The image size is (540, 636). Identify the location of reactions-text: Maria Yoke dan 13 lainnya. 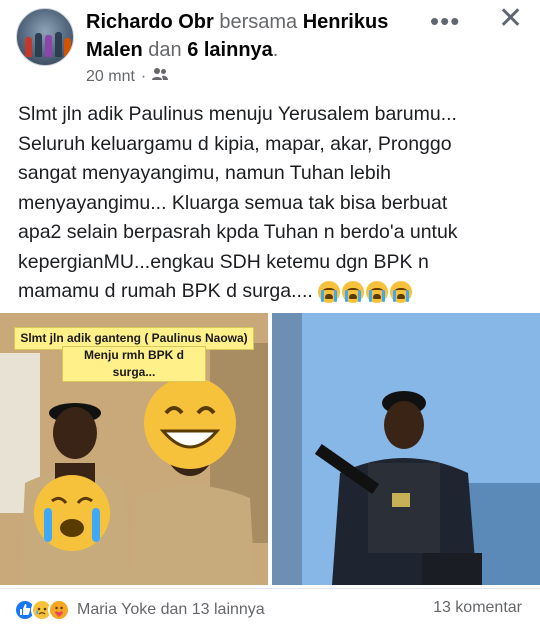
(171, 610).